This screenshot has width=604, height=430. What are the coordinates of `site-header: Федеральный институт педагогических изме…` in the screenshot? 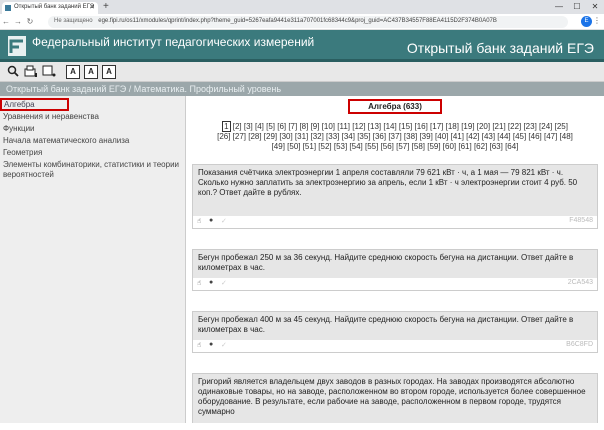 It's located at (302, 46).